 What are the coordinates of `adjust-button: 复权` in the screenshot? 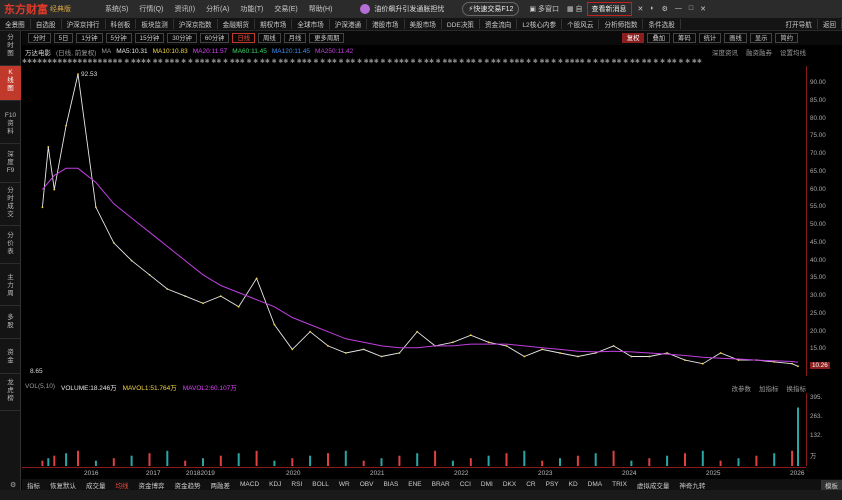 It's located at (633, 38).